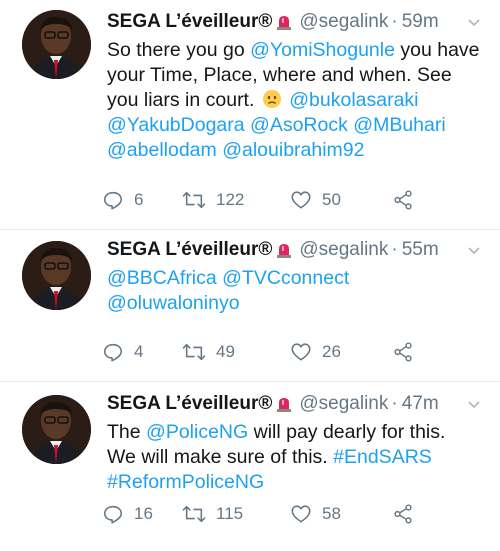  What do you see at coordinates (297, 303) in the screenshot?
I see `text-line: @oluwaloninyo` at bounding box center [297, 303].